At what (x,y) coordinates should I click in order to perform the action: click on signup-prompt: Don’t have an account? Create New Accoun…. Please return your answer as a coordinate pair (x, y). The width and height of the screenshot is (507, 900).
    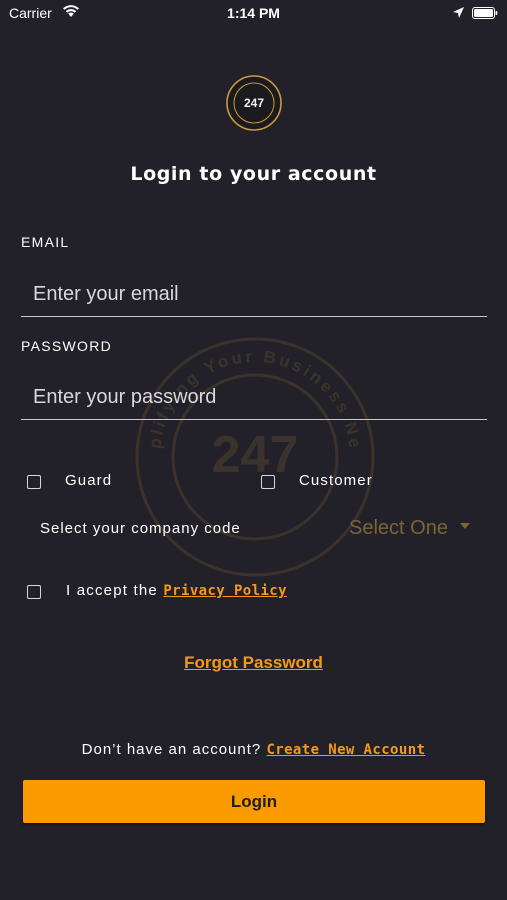
    Looking at the image, I should click on (253, 749).